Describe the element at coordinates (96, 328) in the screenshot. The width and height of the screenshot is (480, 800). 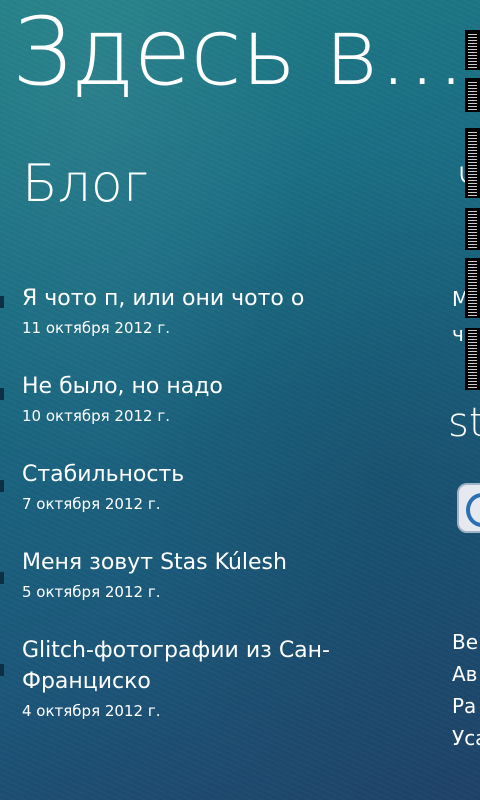
I see `post-date: 11 октября 2012 г.` at that location.